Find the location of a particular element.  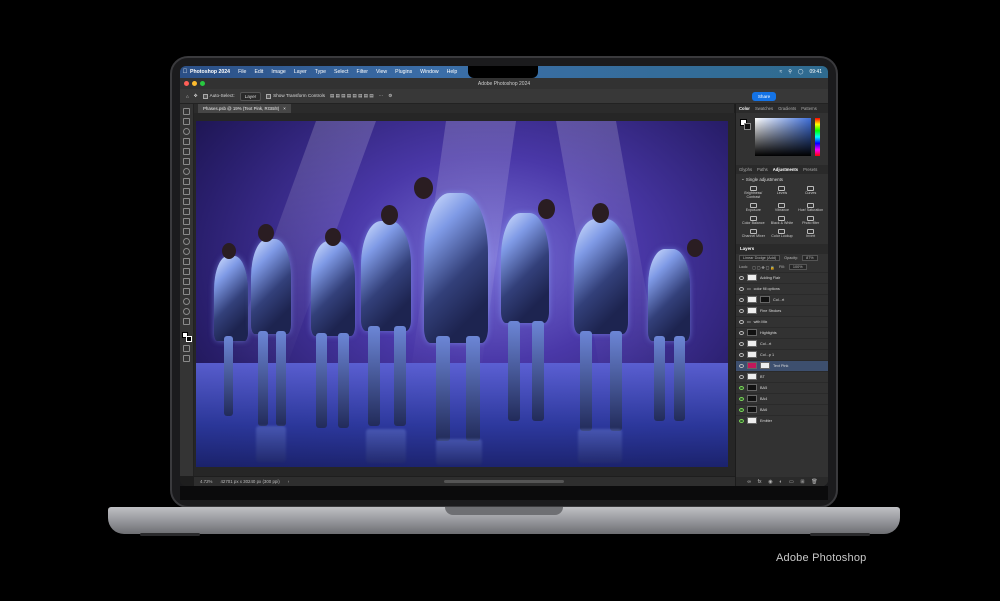

transform-controls-checkbox: Show Transform Controls is located at coordinates (295, 96).